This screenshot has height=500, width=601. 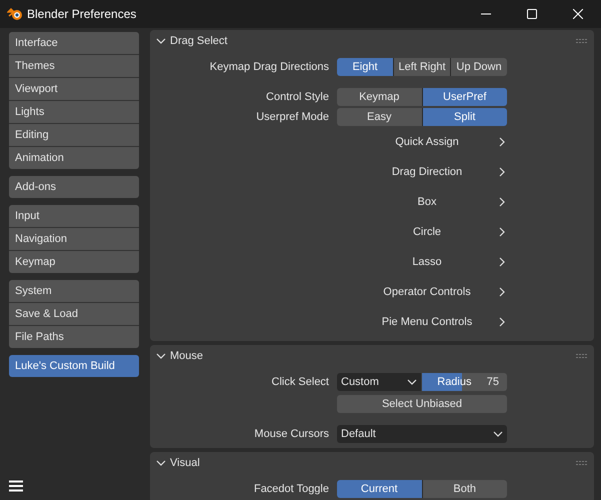 What do you see at coordinates (74, 366) in the screenshot?
I see `sidebar-item: Luke's Custom Build` at bounding box center [74, 366].